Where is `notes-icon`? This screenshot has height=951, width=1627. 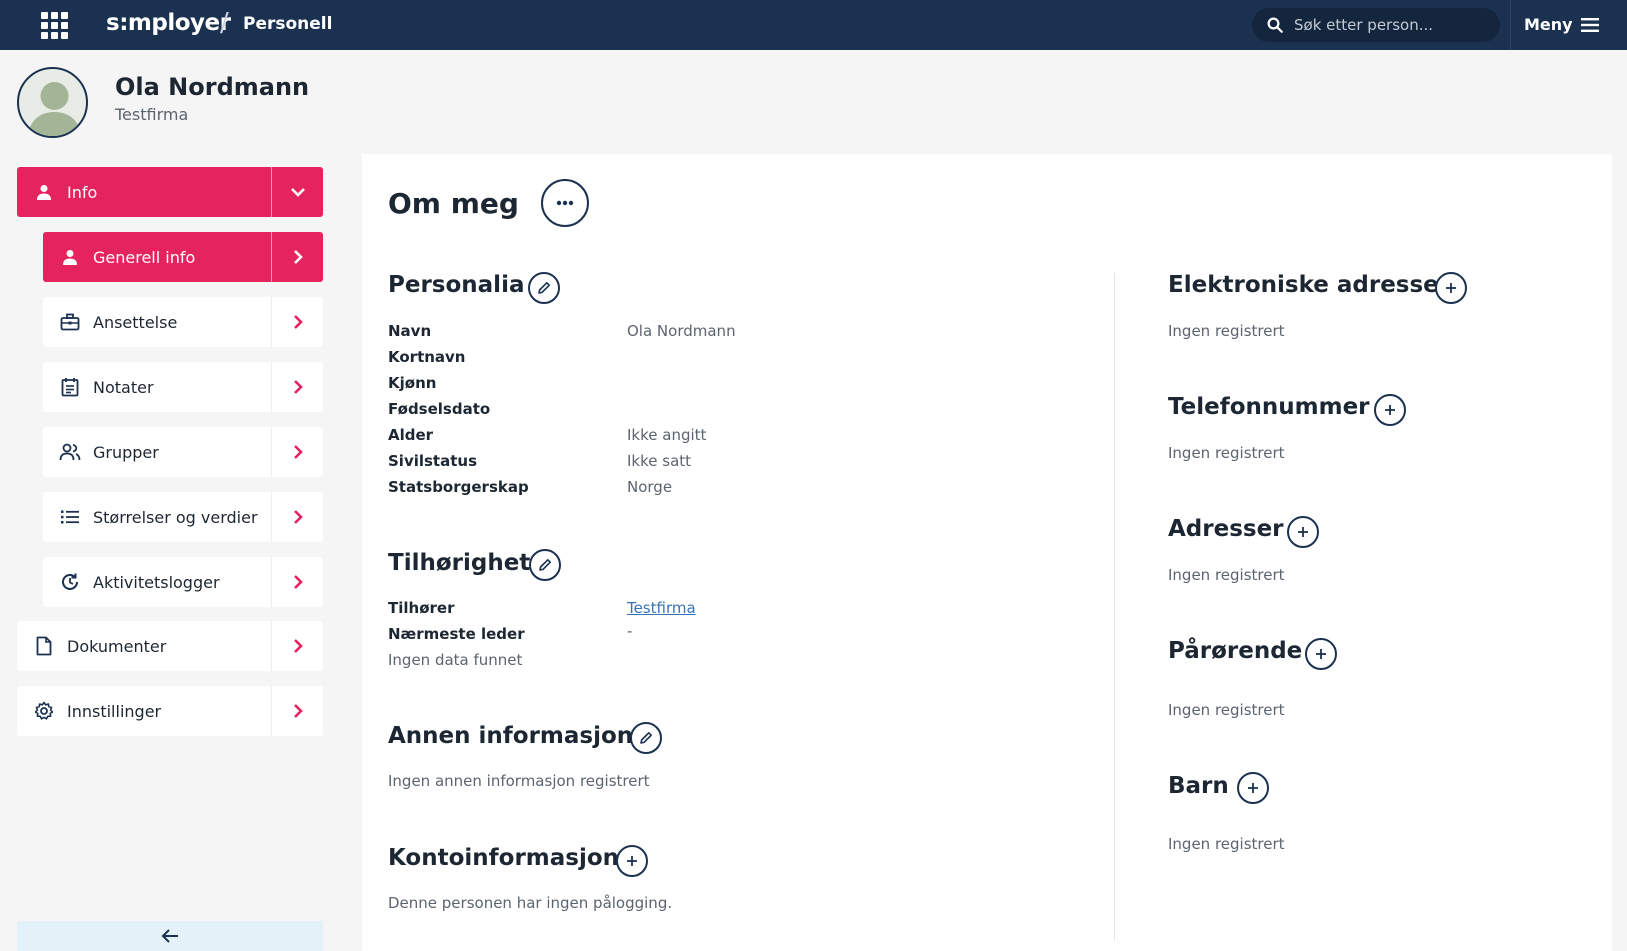 notes-icon is located at coordinates (70, 387).